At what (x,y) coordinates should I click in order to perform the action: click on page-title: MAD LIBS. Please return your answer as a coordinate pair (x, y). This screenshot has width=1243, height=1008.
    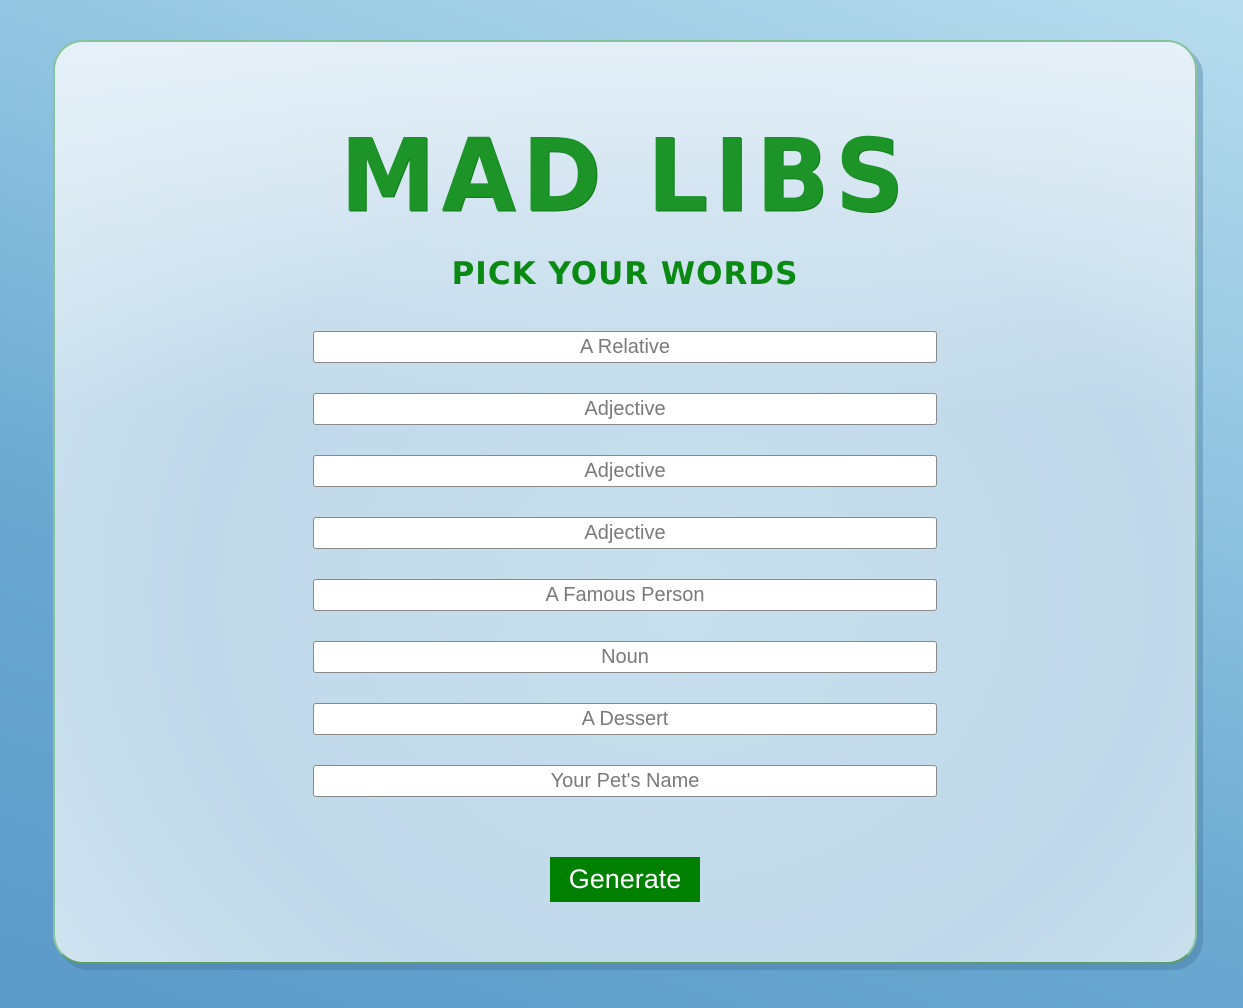
    Looking at the image, I should click on (625, 176).